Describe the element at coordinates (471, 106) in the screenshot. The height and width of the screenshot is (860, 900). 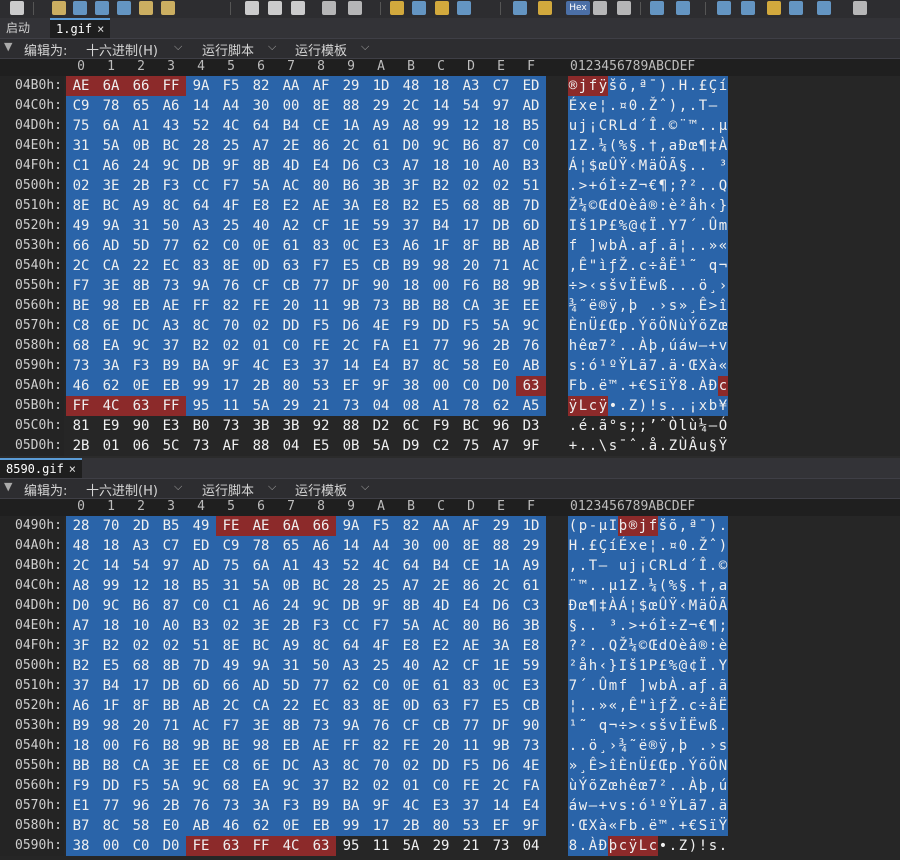
I see `hex-byte: 54` at that location.